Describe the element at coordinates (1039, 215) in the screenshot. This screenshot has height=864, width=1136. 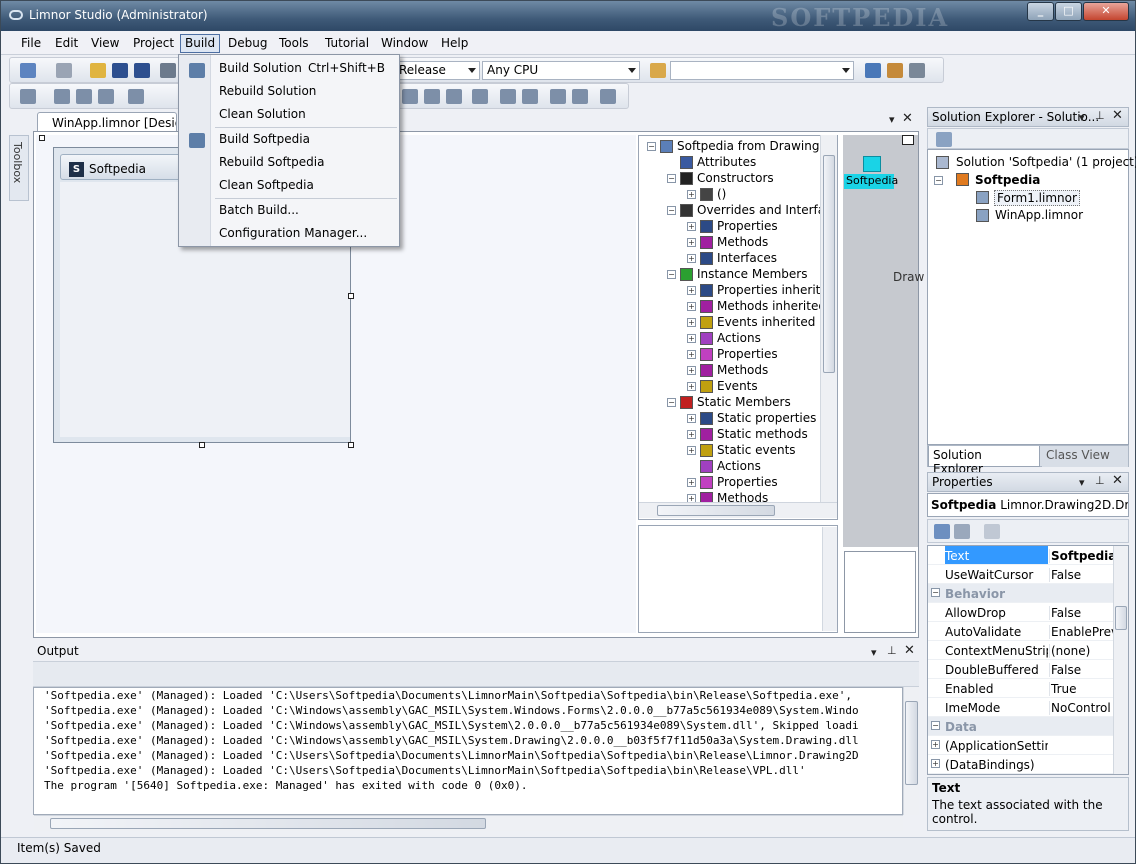
I see `file-winapp: WinApp.limnor` at that location.